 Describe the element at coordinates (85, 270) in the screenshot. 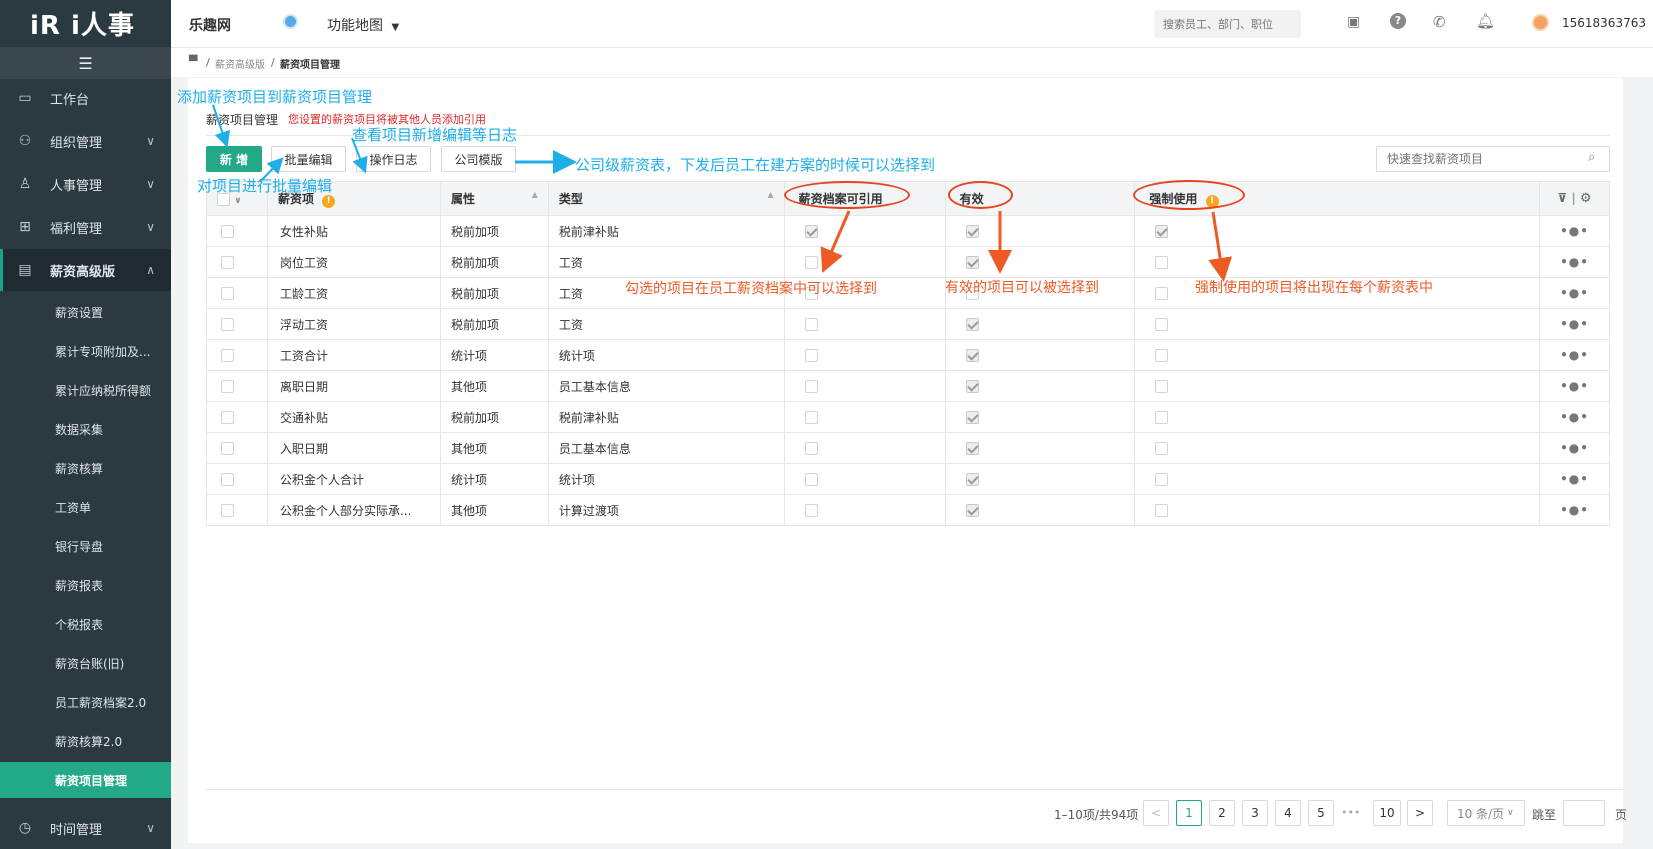

I see `sidebar-item-payroll: ▤ 薪资高级版 ∧` at that location.